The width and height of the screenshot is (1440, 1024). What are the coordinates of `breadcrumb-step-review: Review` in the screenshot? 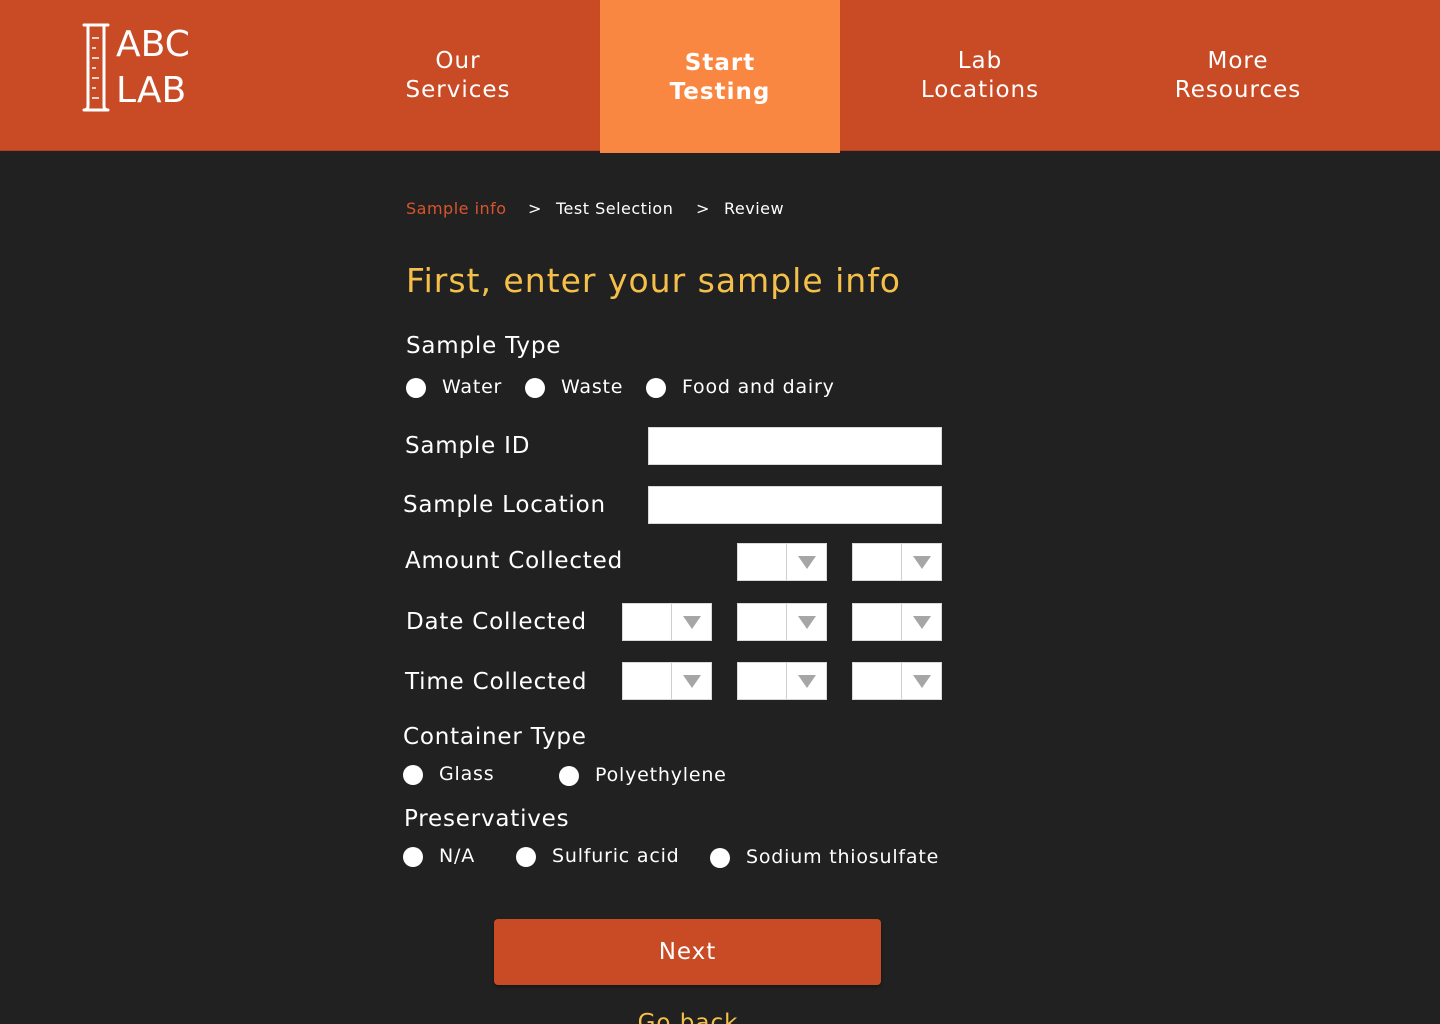 It's located at (754, 209).